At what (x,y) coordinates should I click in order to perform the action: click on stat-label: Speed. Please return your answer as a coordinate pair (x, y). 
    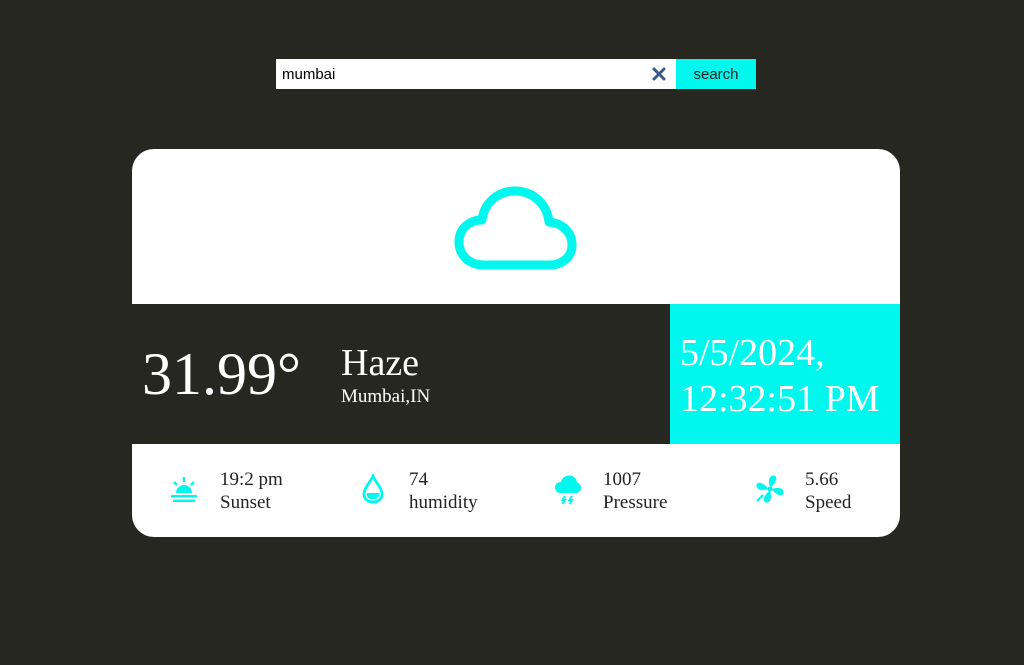
    Looking at the image, I should click on (828, 502).